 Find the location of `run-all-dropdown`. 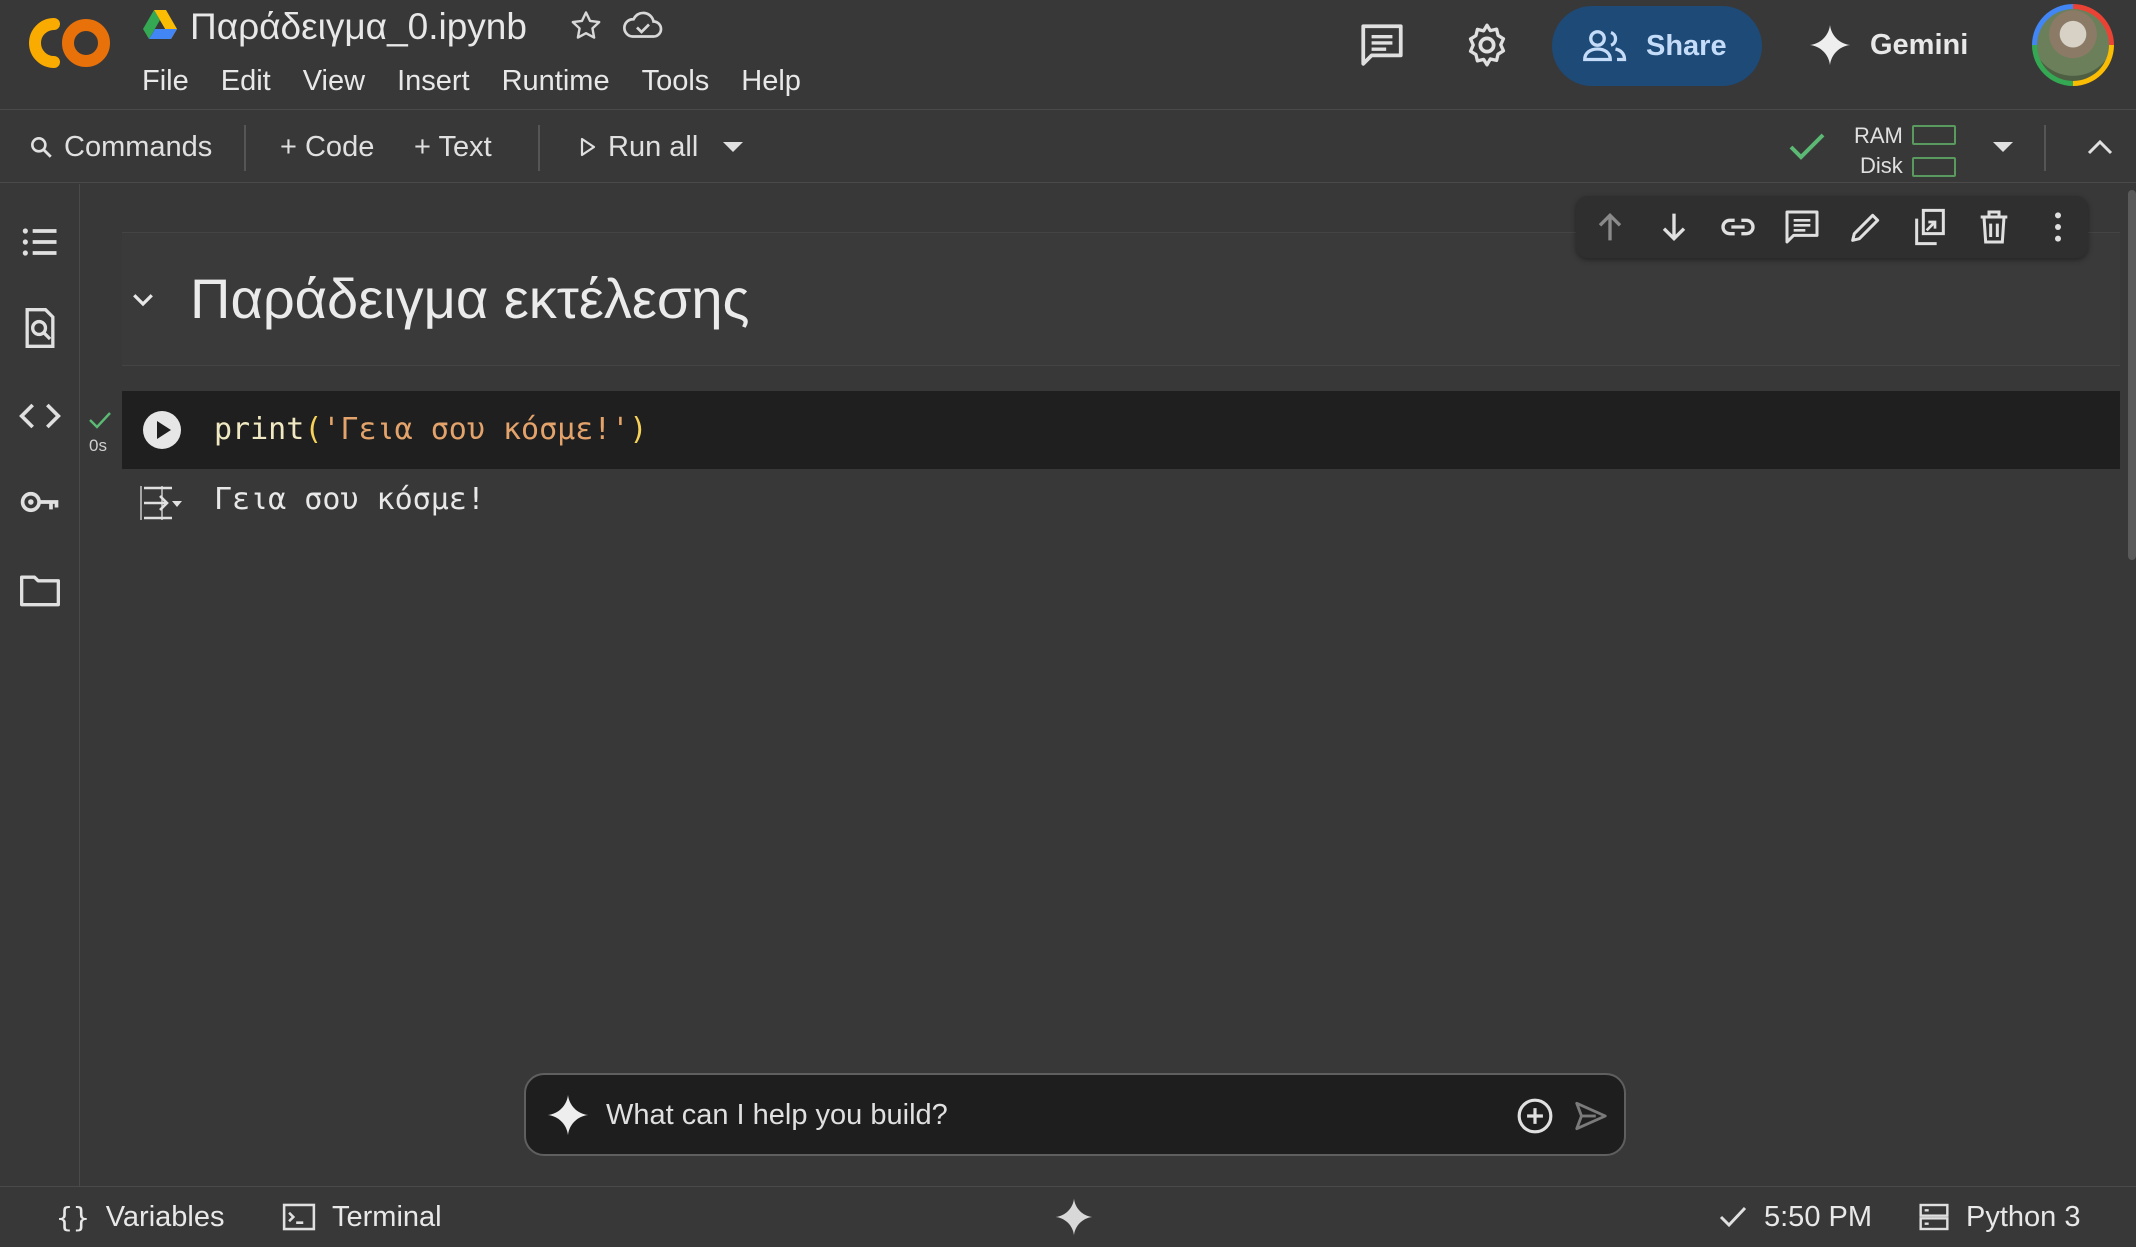

run-all-dropdown is located at coordinates (733, 147).